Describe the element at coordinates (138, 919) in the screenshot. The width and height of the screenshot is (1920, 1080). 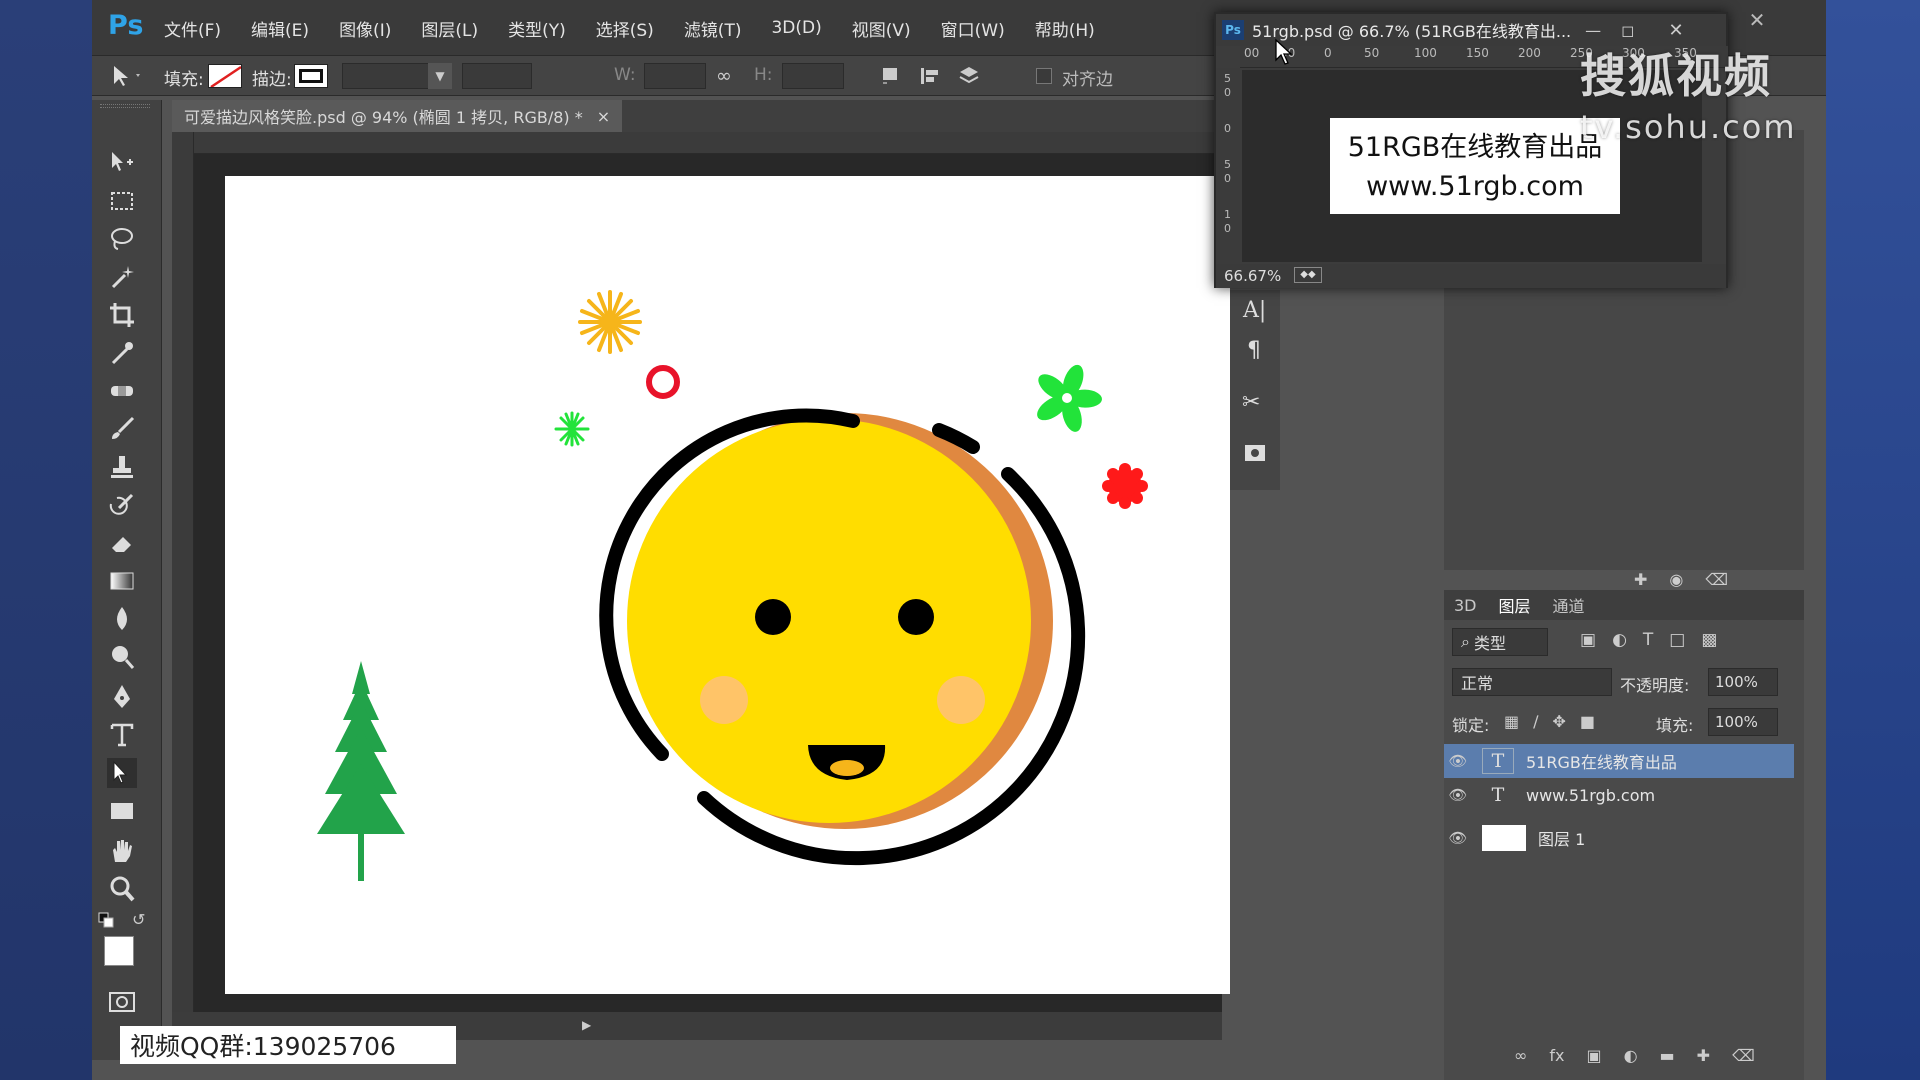
I see `swap-colors-icon: ↺` at that location.